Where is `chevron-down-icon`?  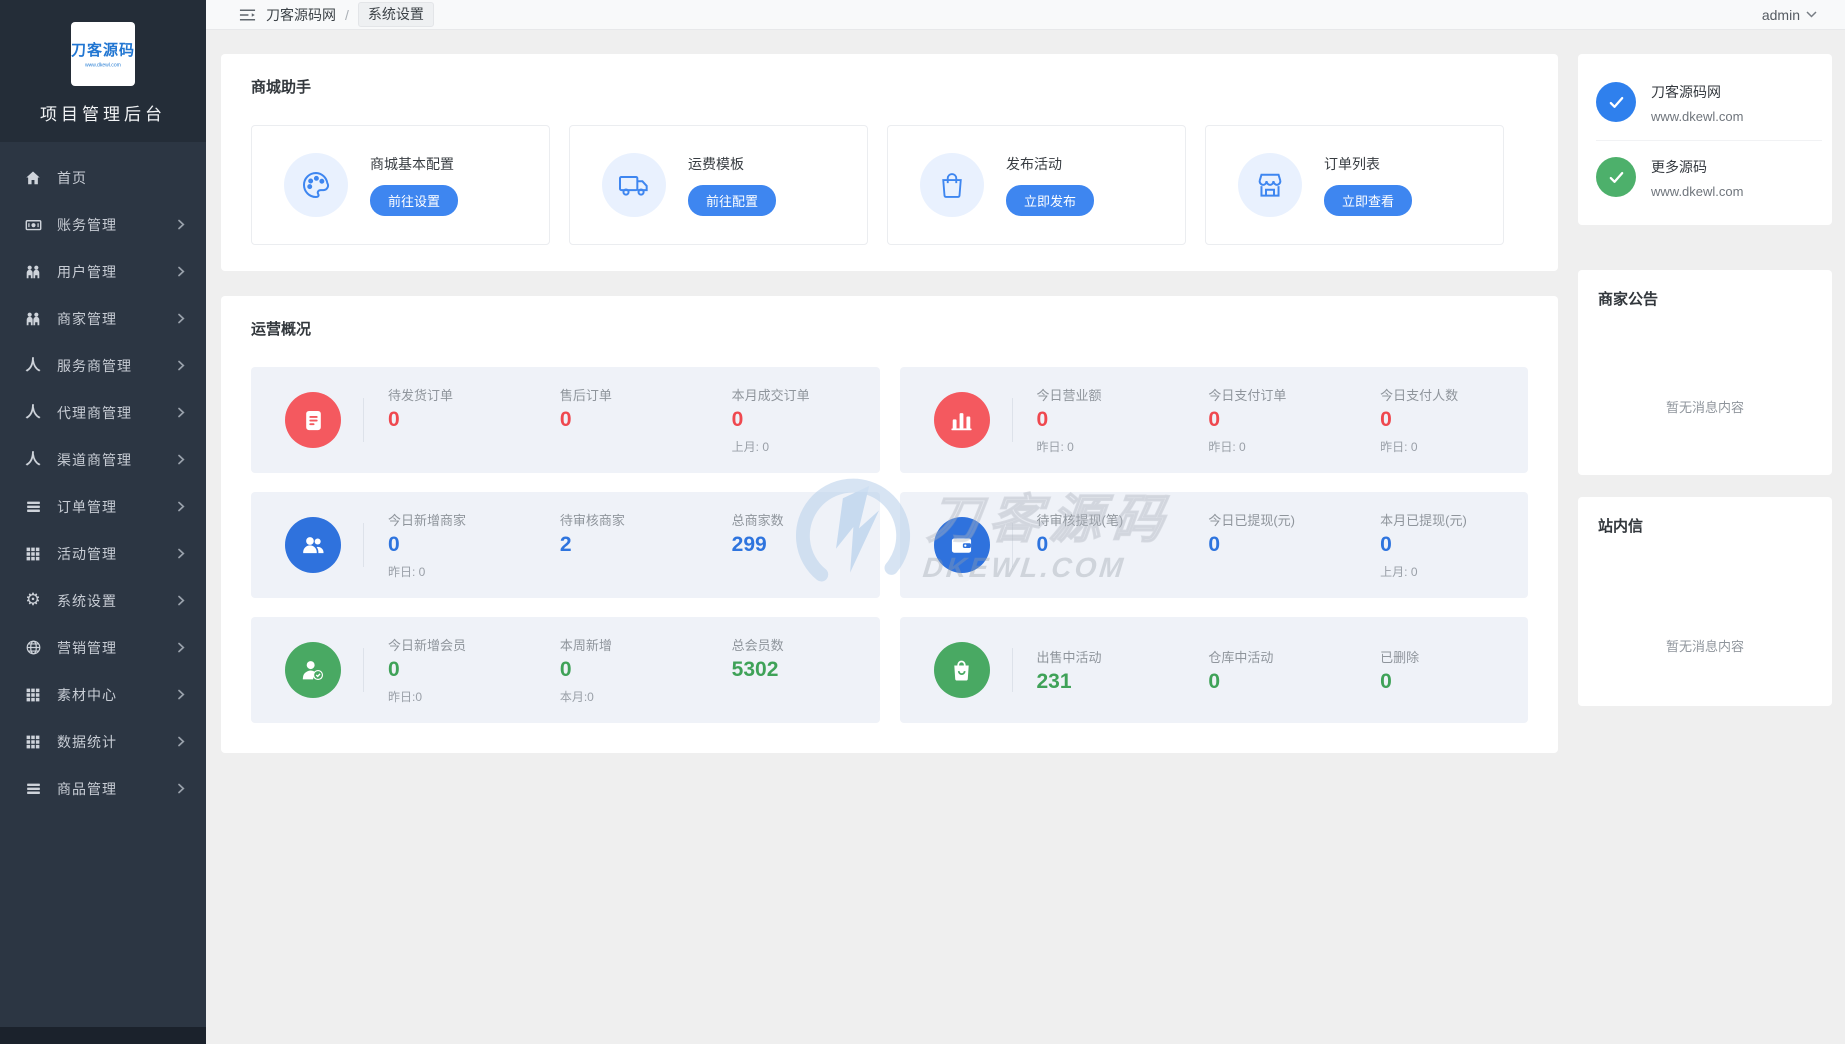 chevron-down-icon is located at coordinates (1811, 14).